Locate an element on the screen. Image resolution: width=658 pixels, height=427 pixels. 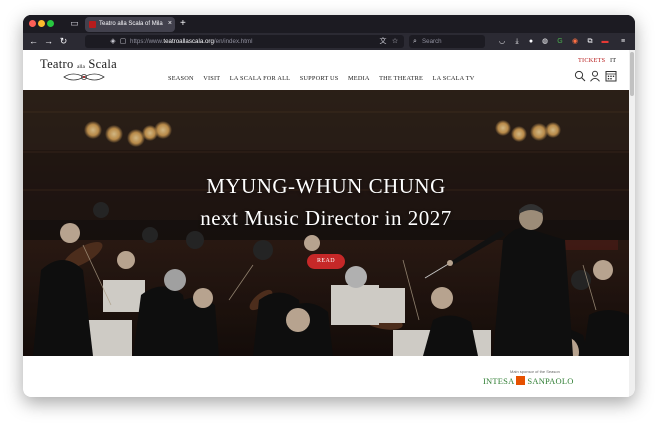
logo-word-alla: alla is located at coordinates (80, 67).